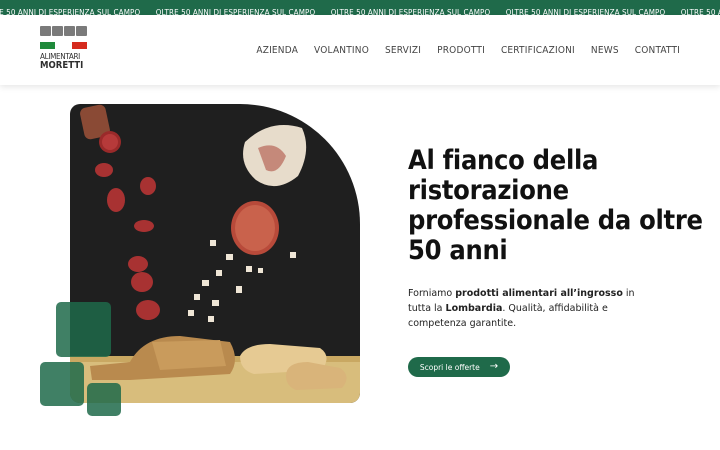  I want to click on fish-icon, so click(69, 31).